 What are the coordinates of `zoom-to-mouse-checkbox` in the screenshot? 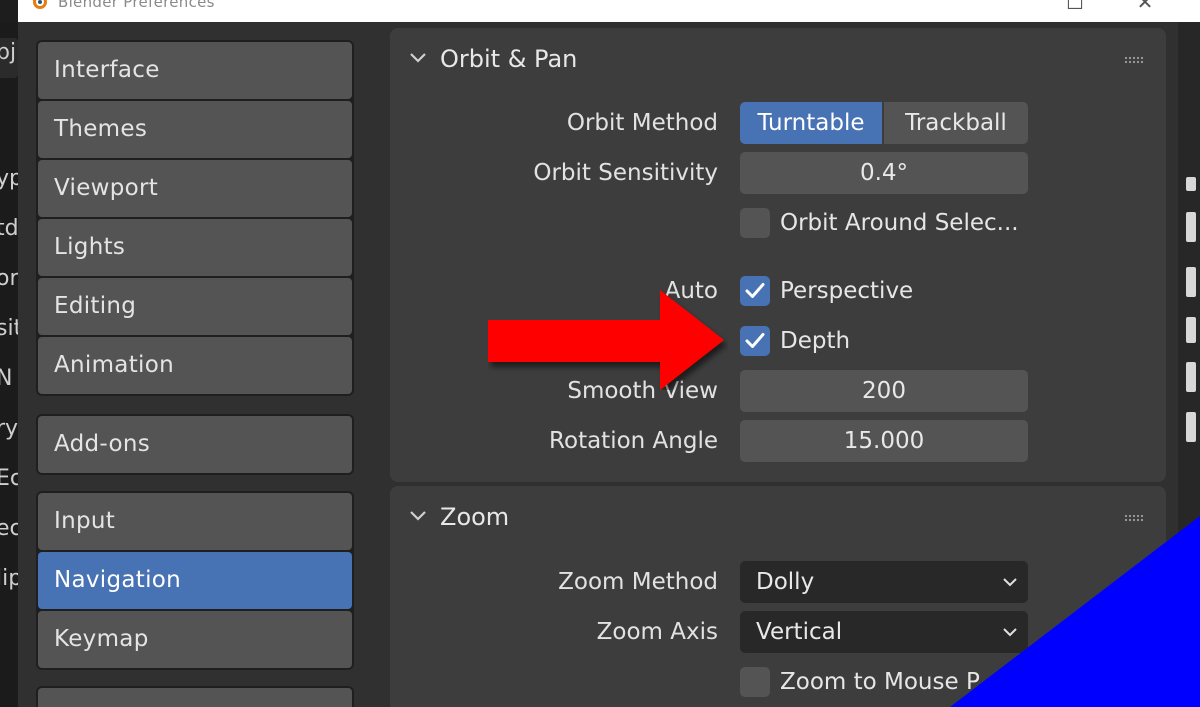 It's located at (755, 682).